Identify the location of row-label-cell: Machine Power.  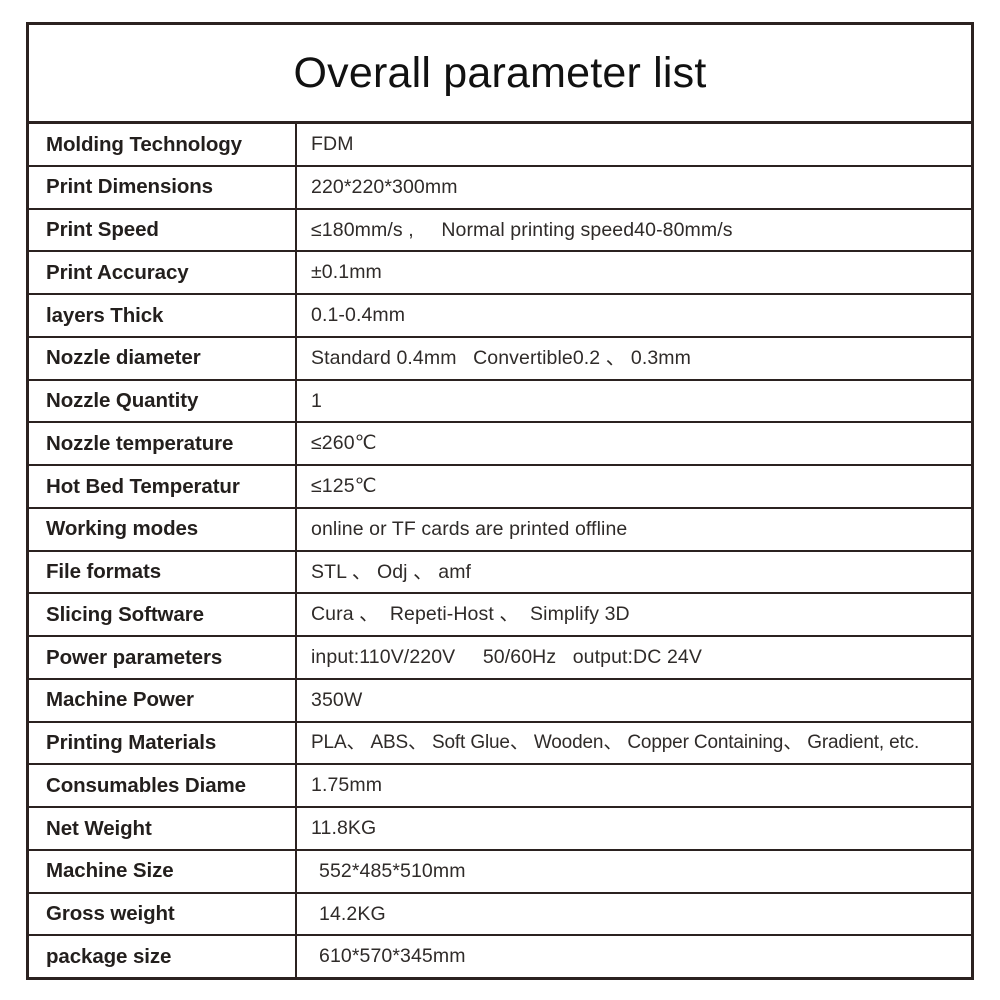
(163, 700).